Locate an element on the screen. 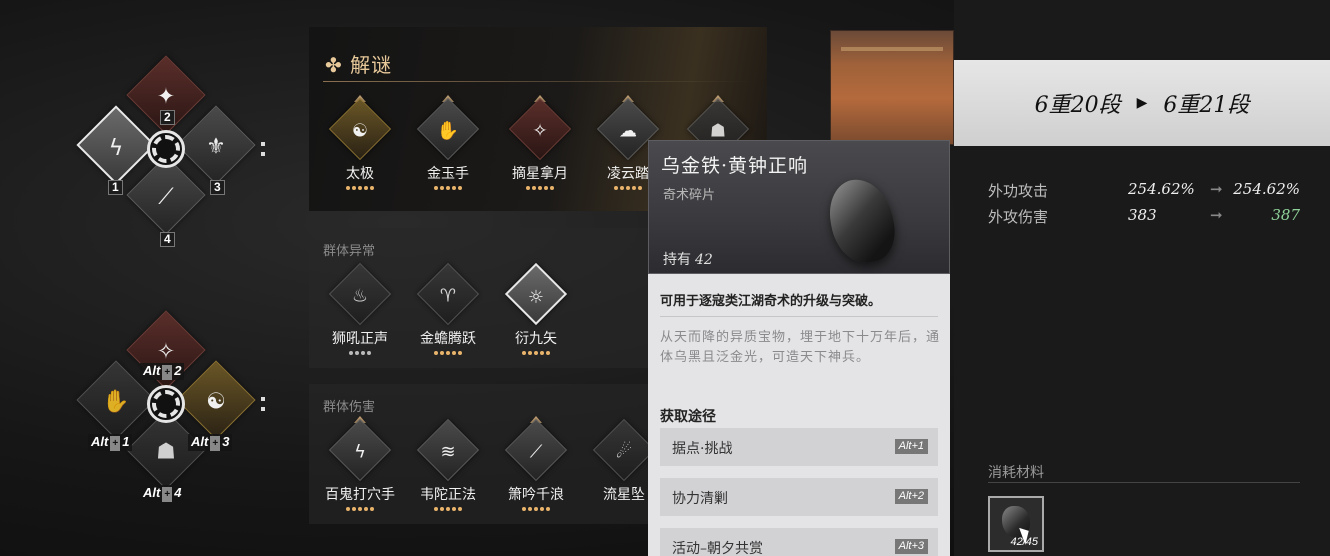 The height and width of the screenshot is (556, 1330). stat-row-attack: 外功攻击 254.62% ➞ 254.62% is located at coordinates (1144, 191).